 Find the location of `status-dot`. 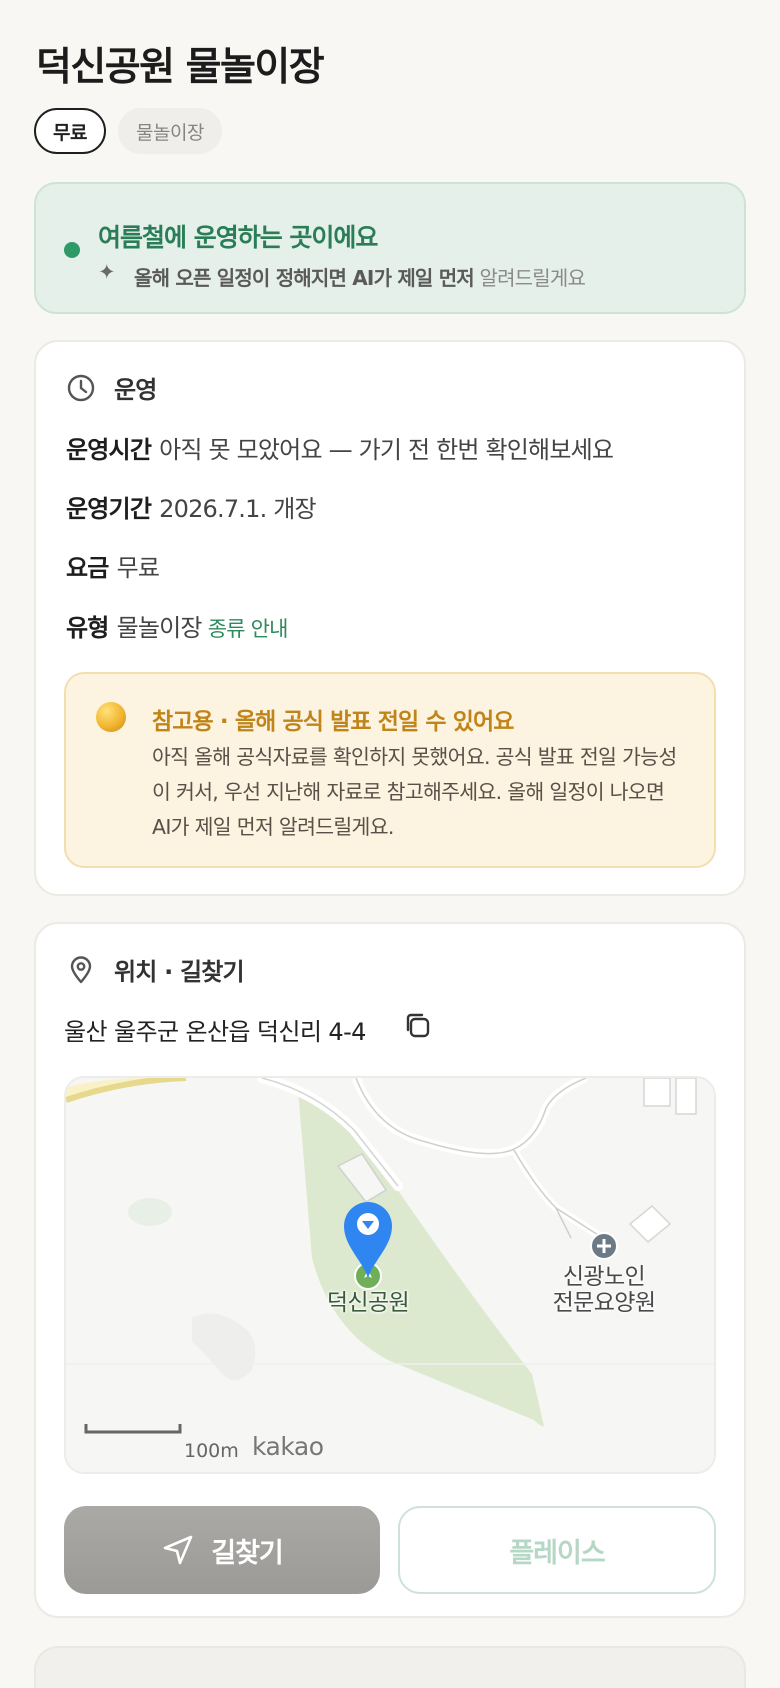

status-dot is located at coordinates (72, 250).